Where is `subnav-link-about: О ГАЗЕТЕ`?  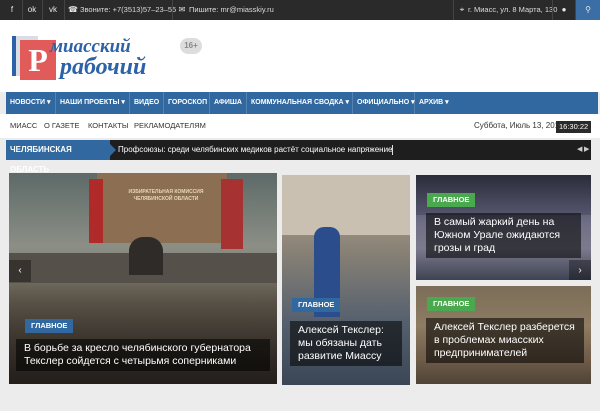
subnav-link-about: О ГАЗЕТЕ is located at coordinates (62, 126).